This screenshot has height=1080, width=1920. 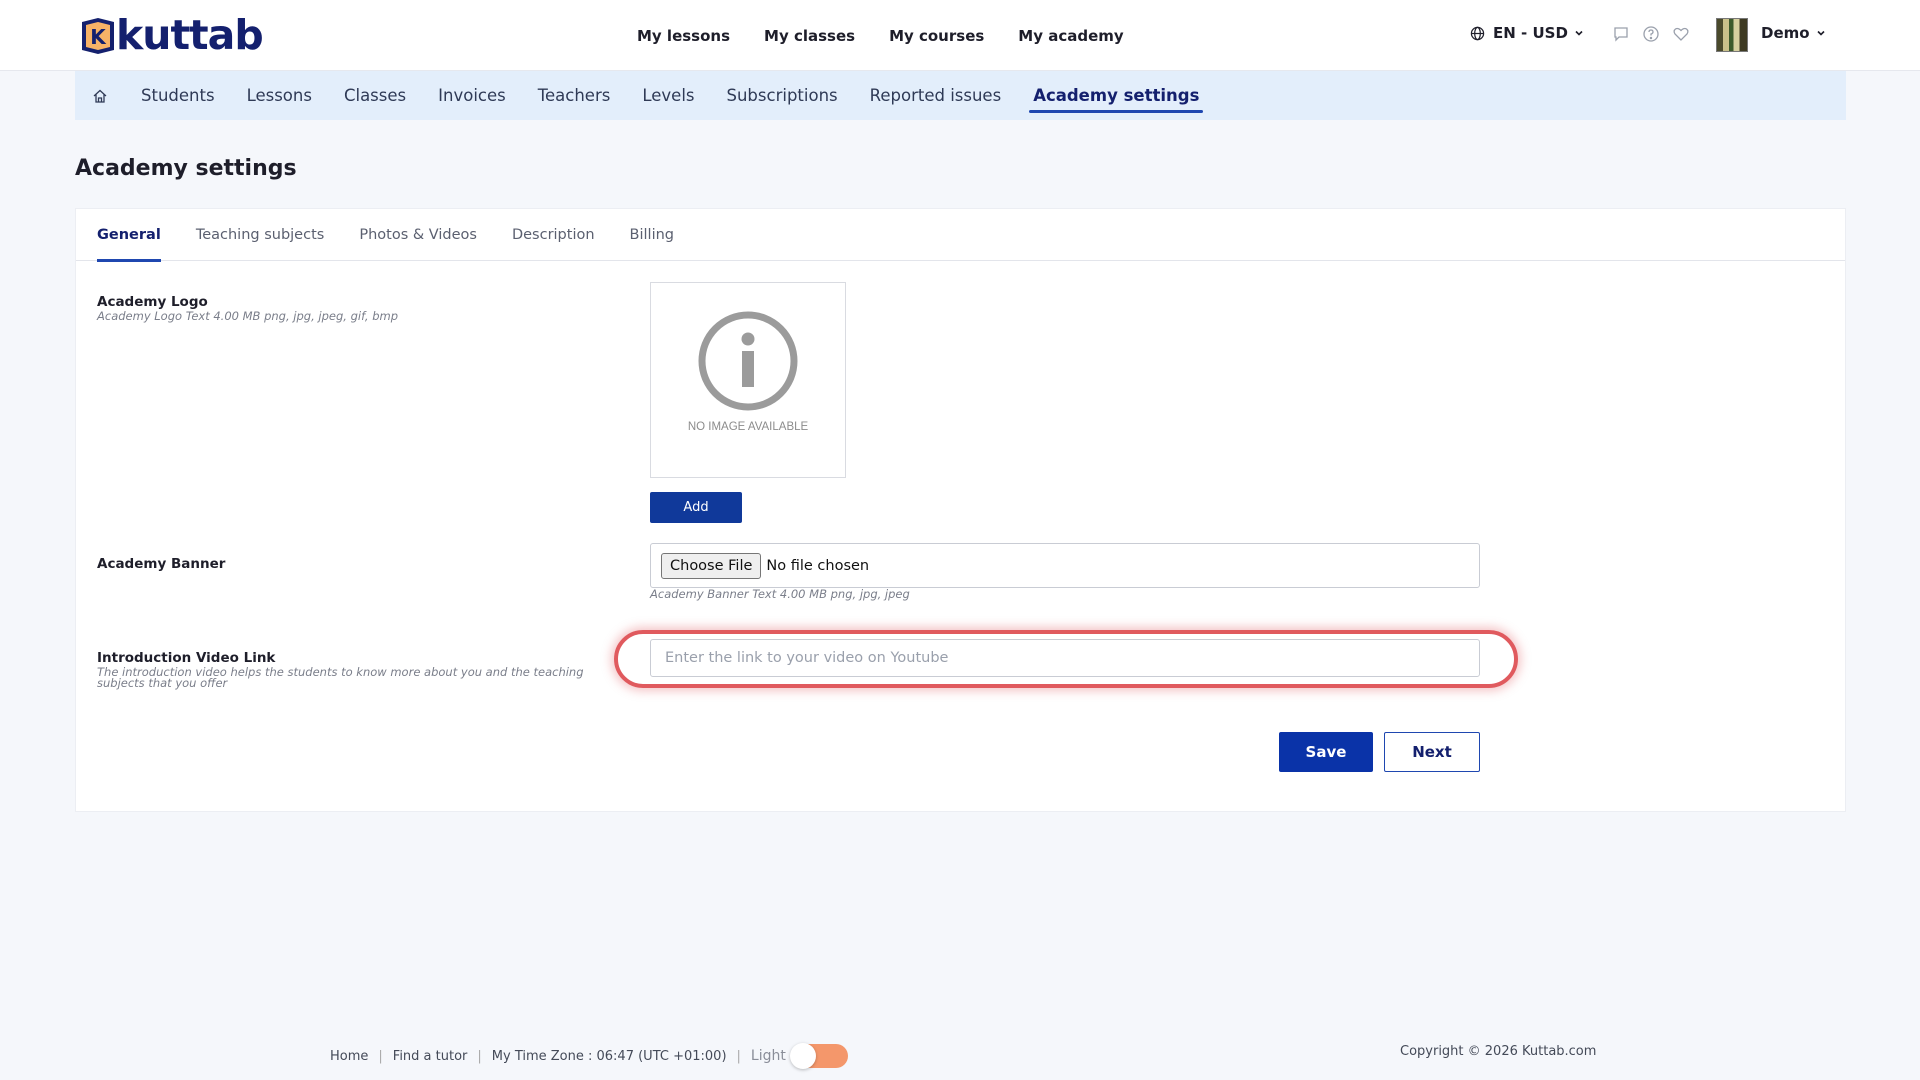 I want to click on subnav-lessons: Lessons, so click(x=279, y=95).